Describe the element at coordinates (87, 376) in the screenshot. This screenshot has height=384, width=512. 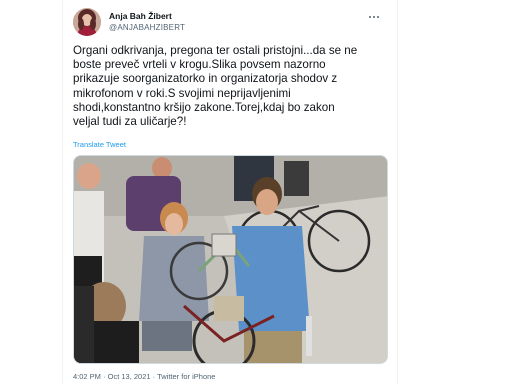
I see `tweet-time: 4:02 PM` at that location.